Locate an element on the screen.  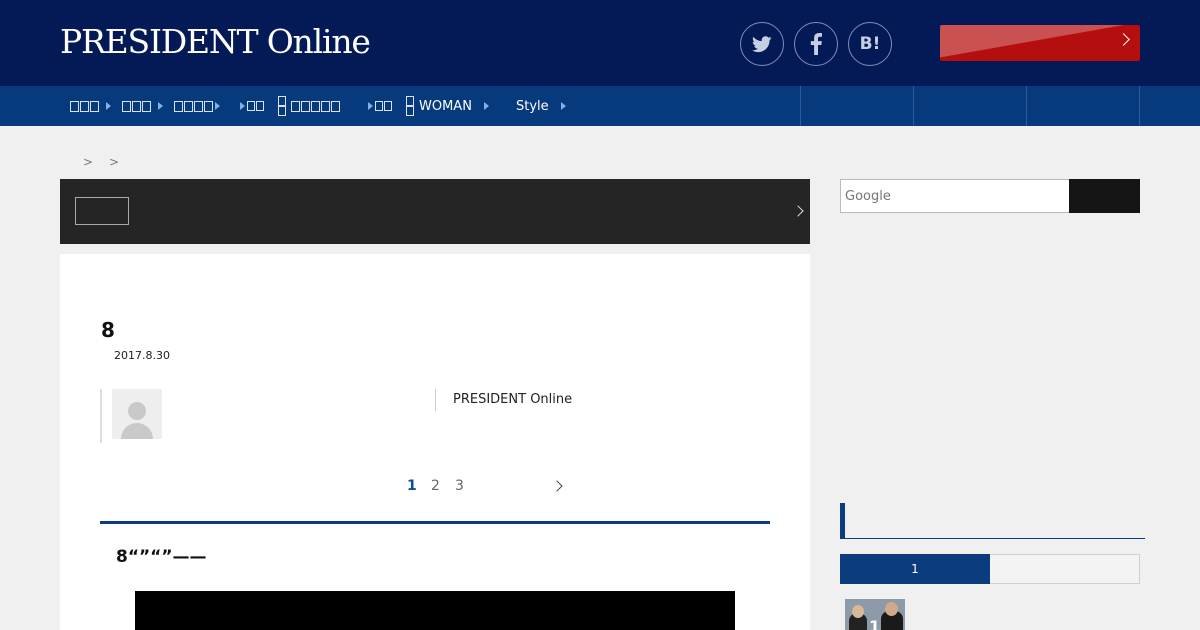
facebook-f-icon is located at coordinates (816, 44).